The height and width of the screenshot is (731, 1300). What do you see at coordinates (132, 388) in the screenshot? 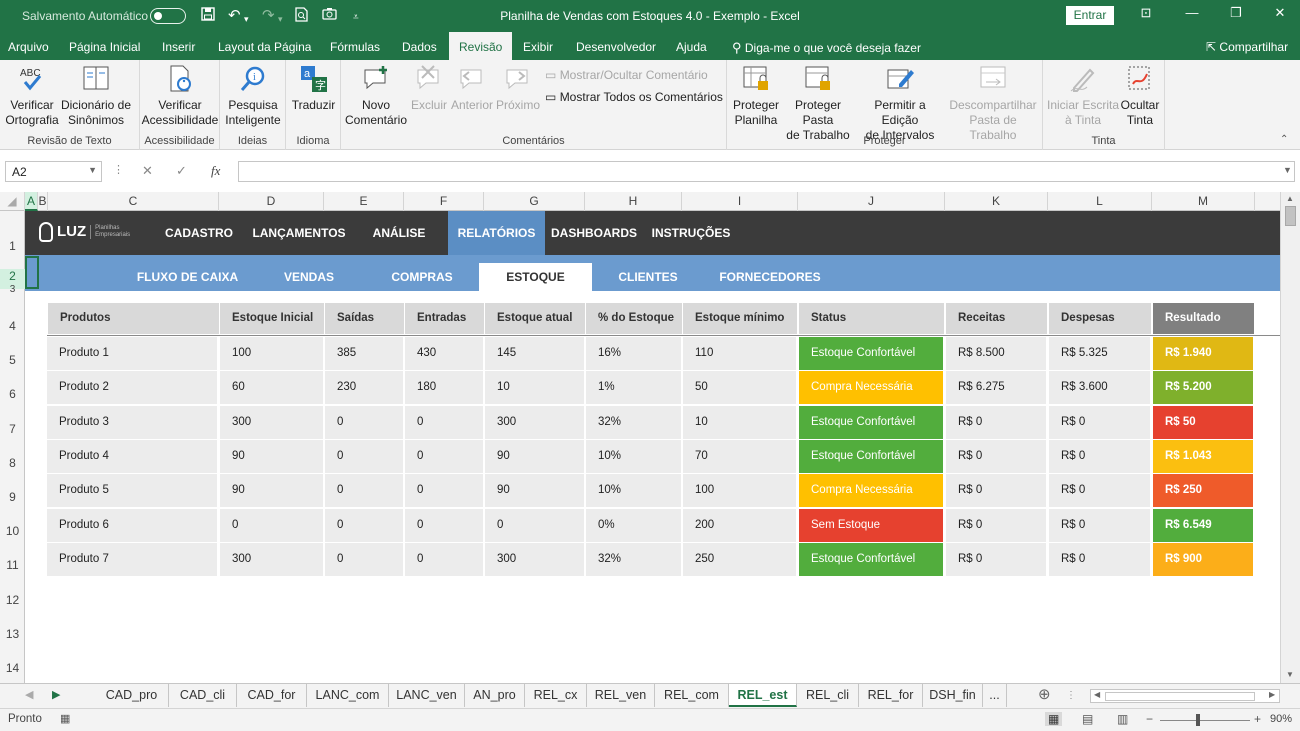
I see `cell-produto: Produto 2` at bounding box center [132, 388].